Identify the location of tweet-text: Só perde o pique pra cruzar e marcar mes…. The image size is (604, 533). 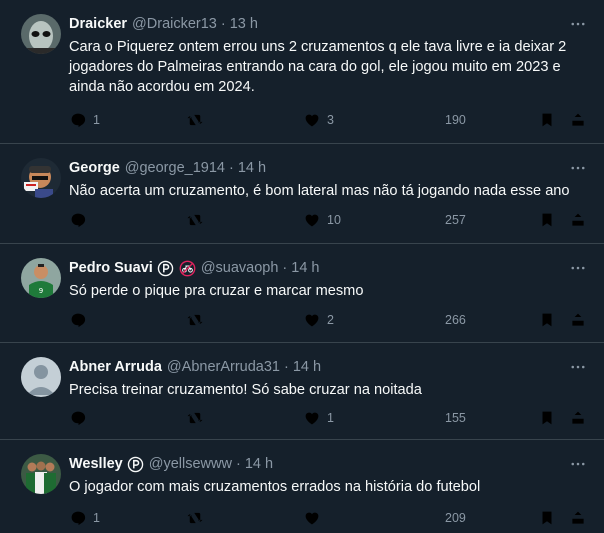
(216, 291).